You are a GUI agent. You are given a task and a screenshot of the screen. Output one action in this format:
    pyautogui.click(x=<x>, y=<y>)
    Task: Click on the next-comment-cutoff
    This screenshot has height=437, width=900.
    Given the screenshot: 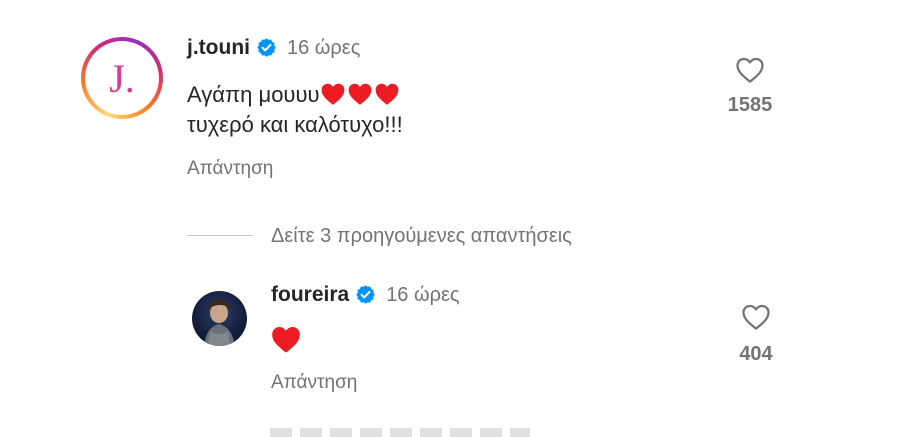 What is the action you would take?
    pyautogui.click(x=400, y=432)
    